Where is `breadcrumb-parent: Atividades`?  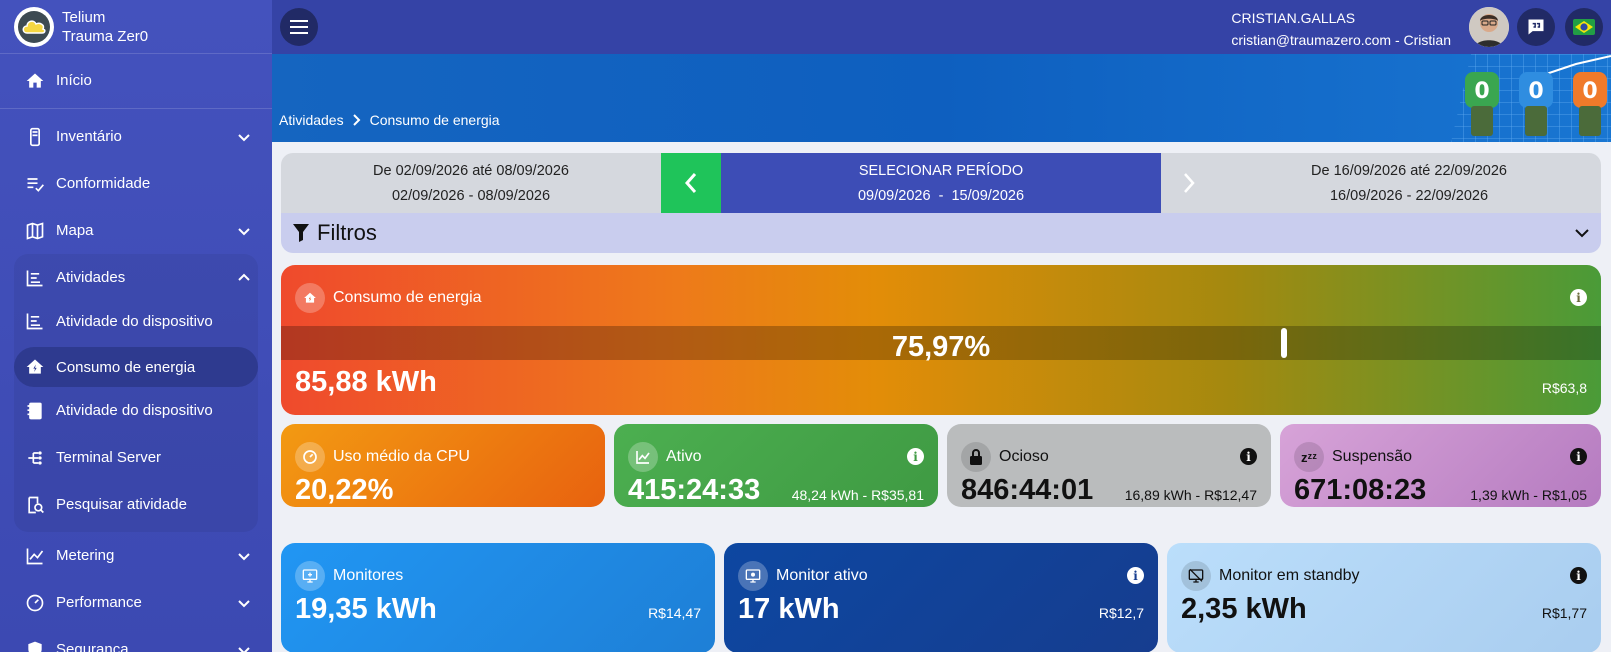 breadcrumb-parent: Atividades is located at coordinates (311, 120).